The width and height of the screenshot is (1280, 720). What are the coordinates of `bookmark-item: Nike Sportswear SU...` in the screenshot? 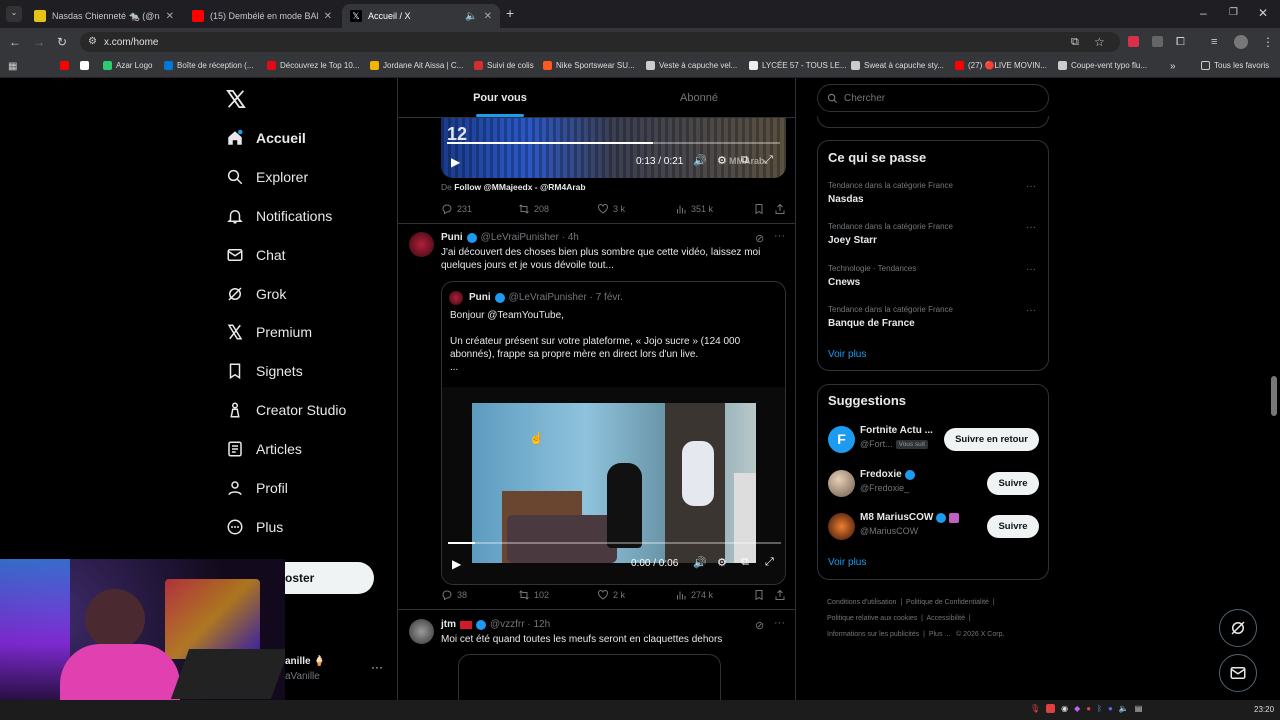 It's located at (589, 65).